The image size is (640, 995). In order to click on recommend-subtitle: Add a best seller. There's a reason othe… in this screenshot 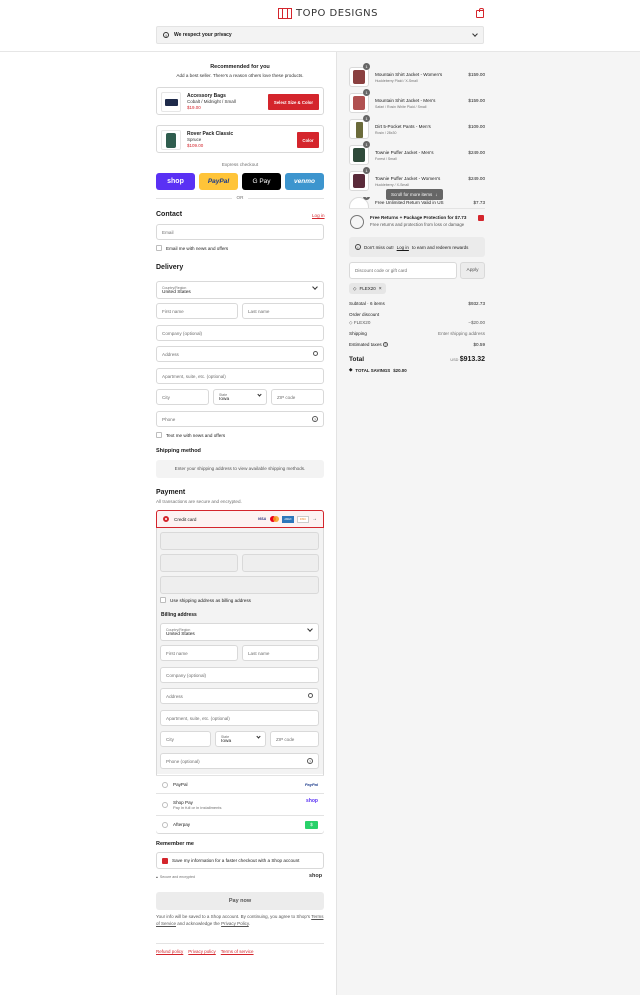, I will do `click(240, 75)`.